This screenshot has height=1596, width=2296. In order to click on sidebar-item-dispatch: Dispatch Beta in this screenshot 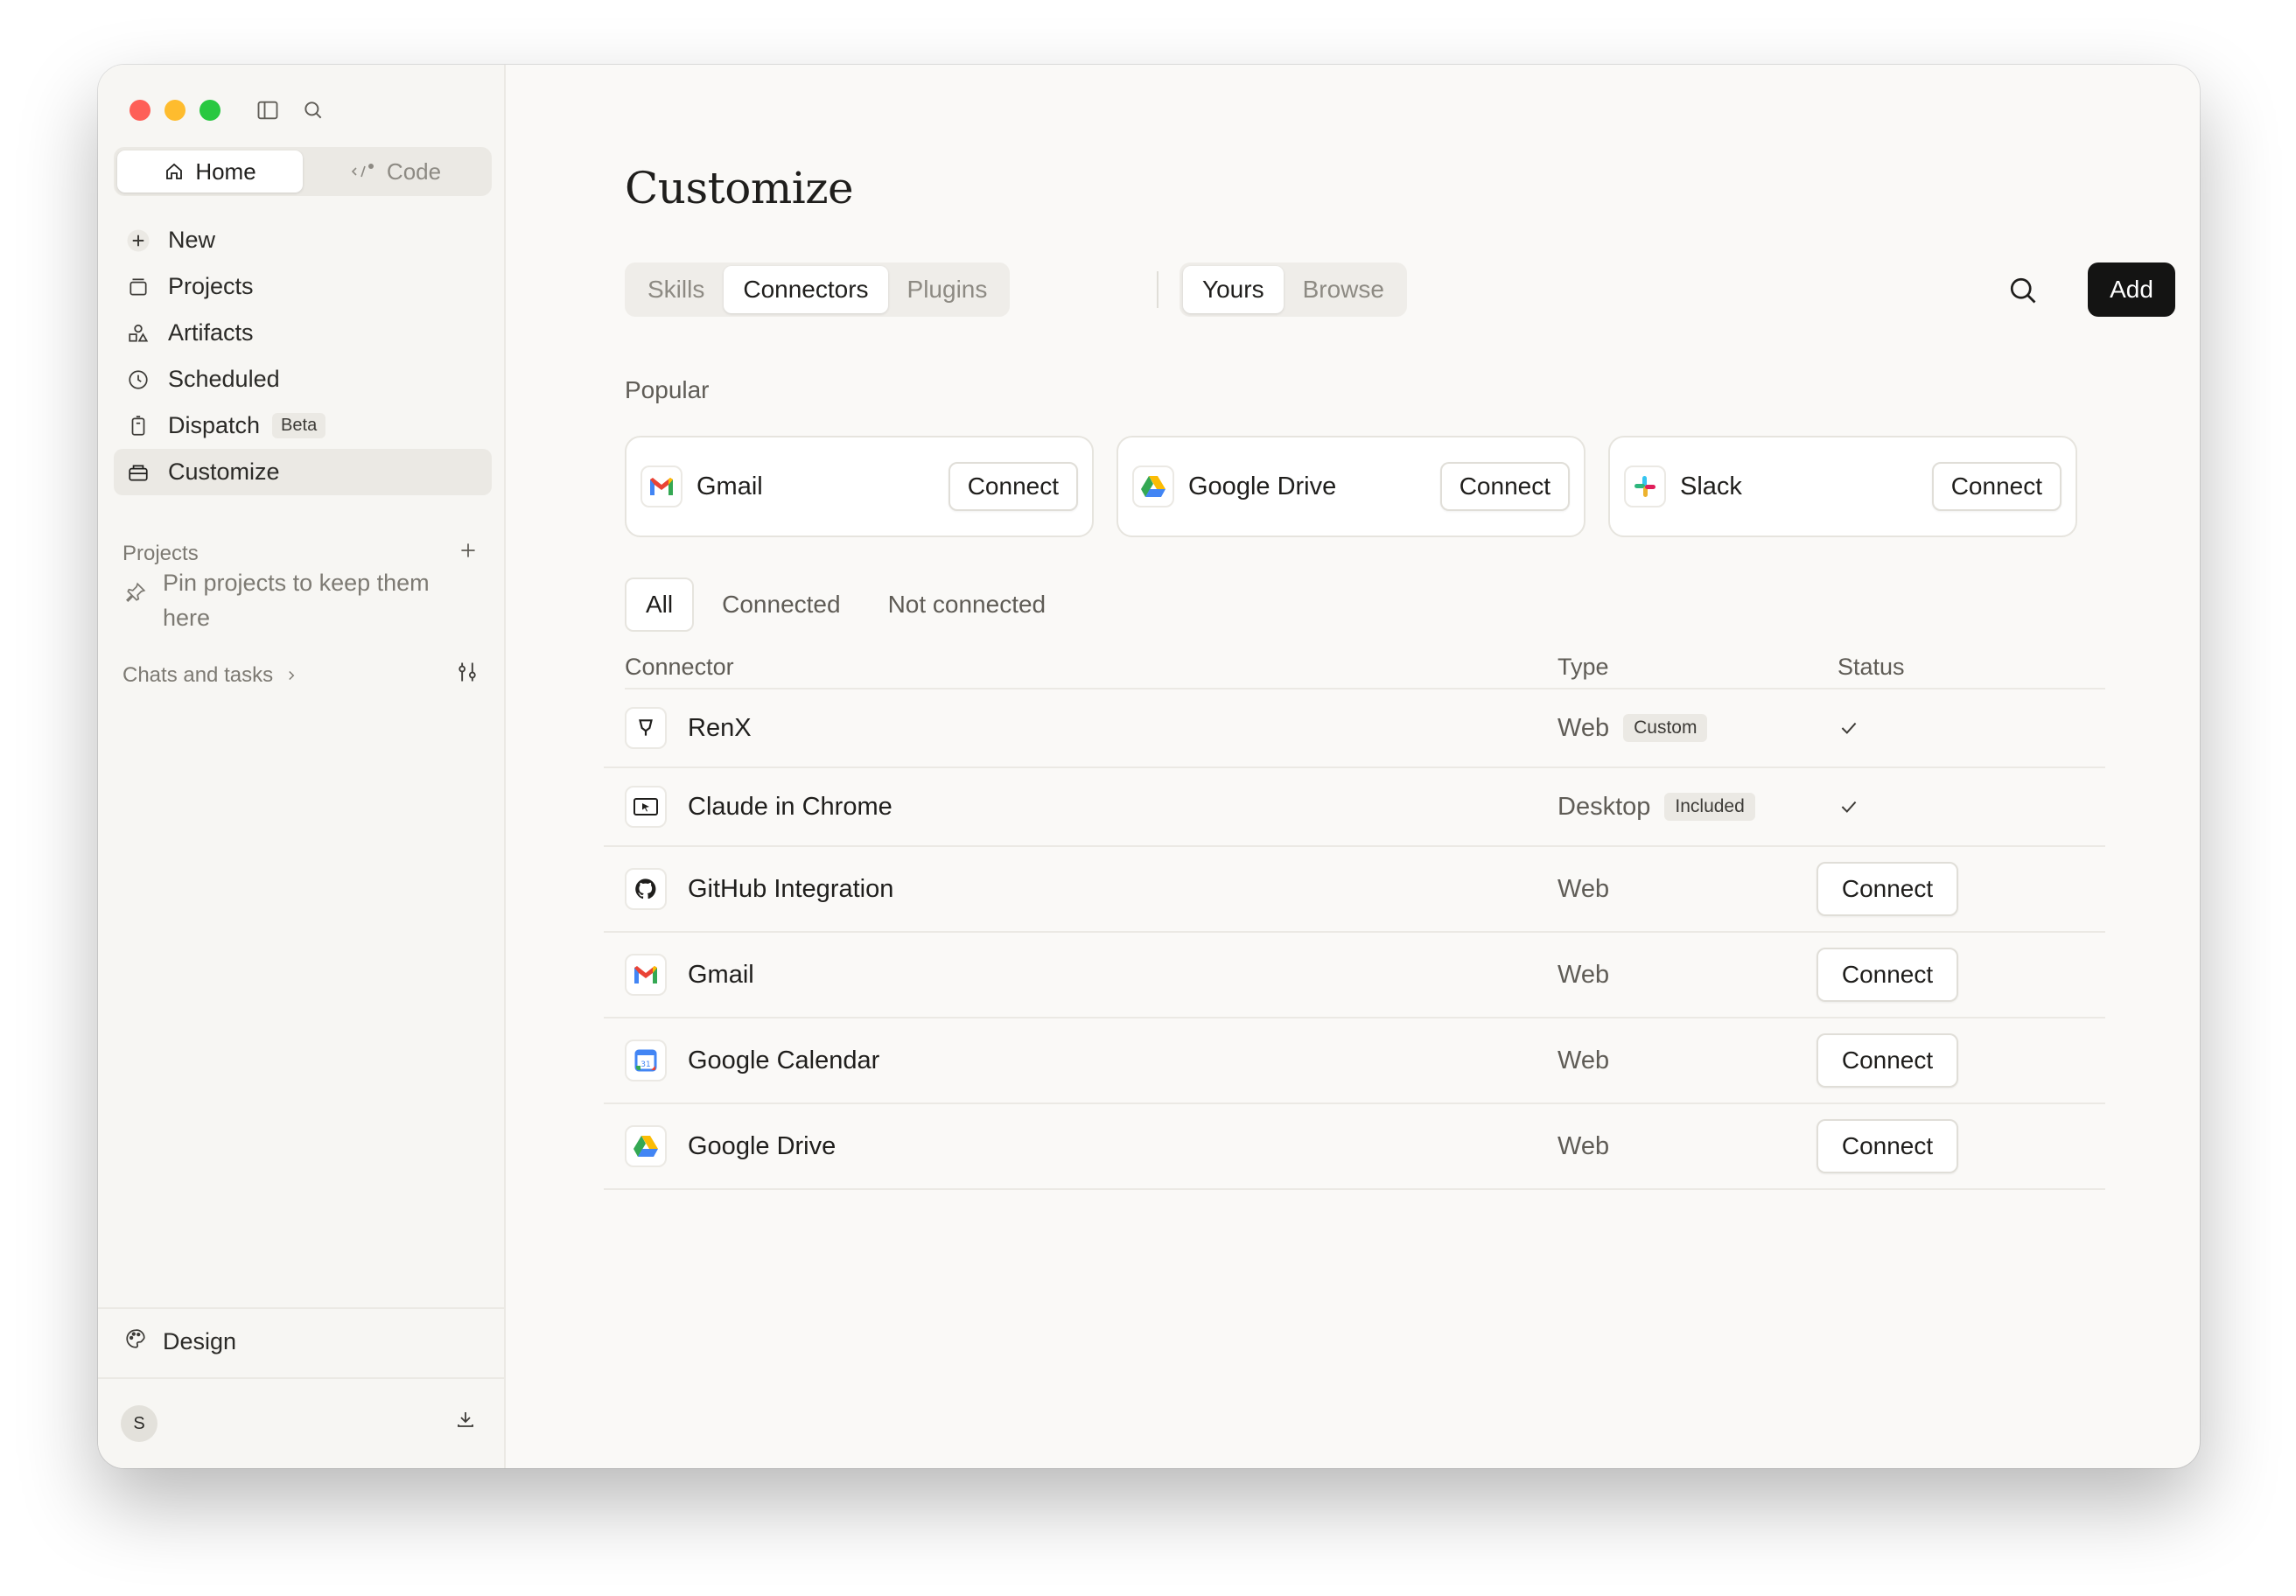, I will do `click(303, 425)`.